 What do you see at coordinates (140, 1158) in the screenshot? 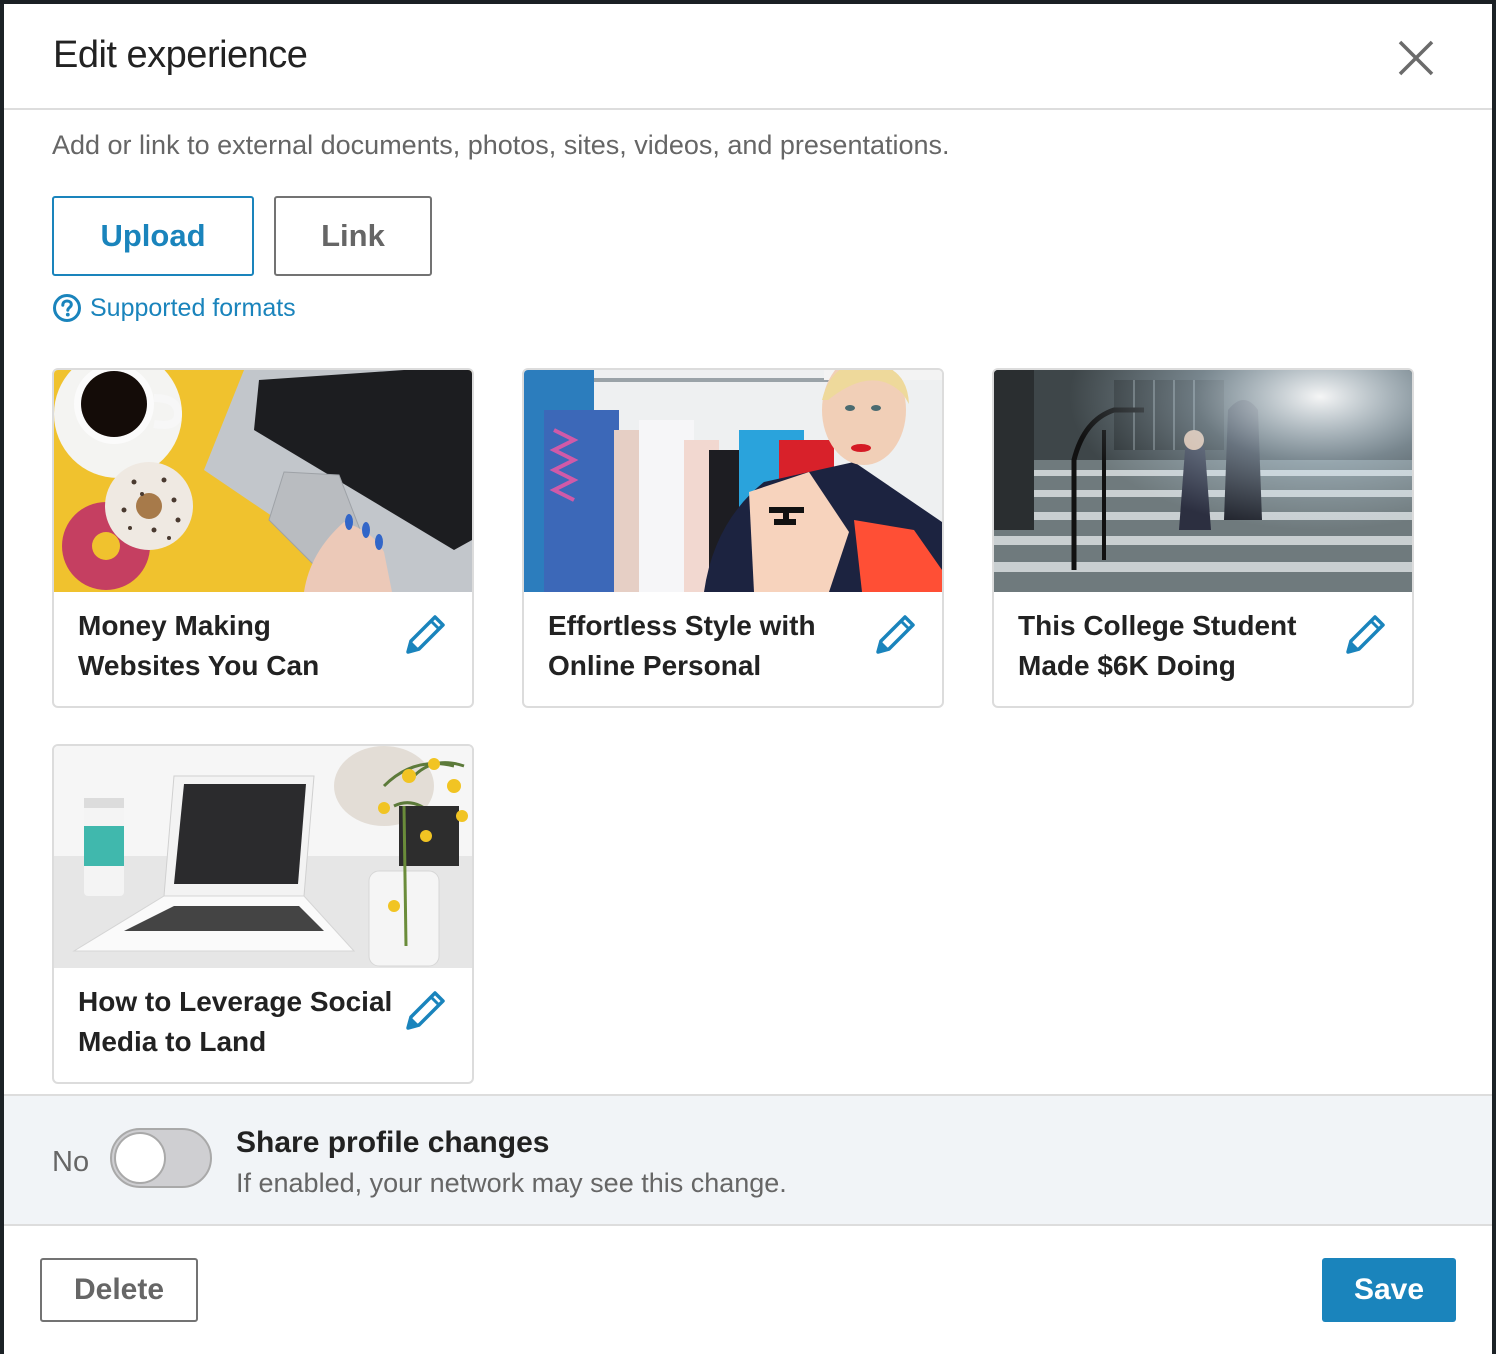
I see `toggle-knob` at bounding box center [140, 1158].